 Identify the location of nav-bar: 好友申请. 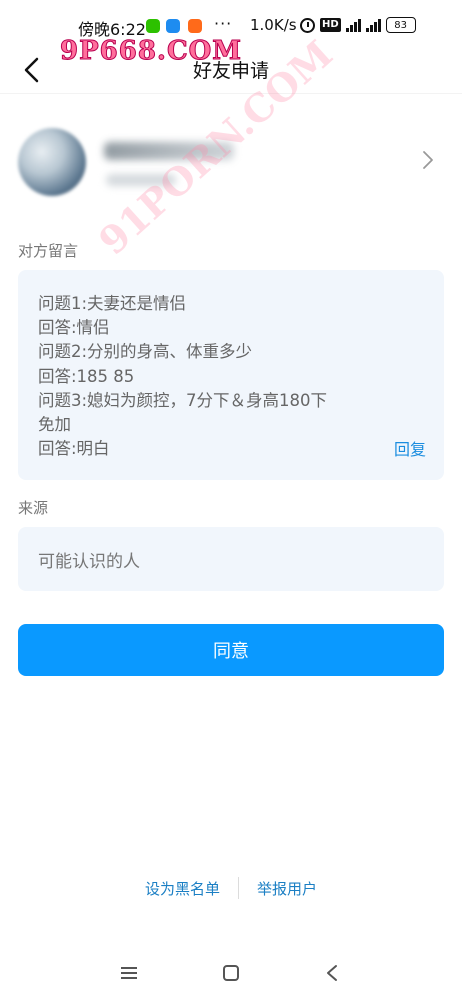
(231, 70).